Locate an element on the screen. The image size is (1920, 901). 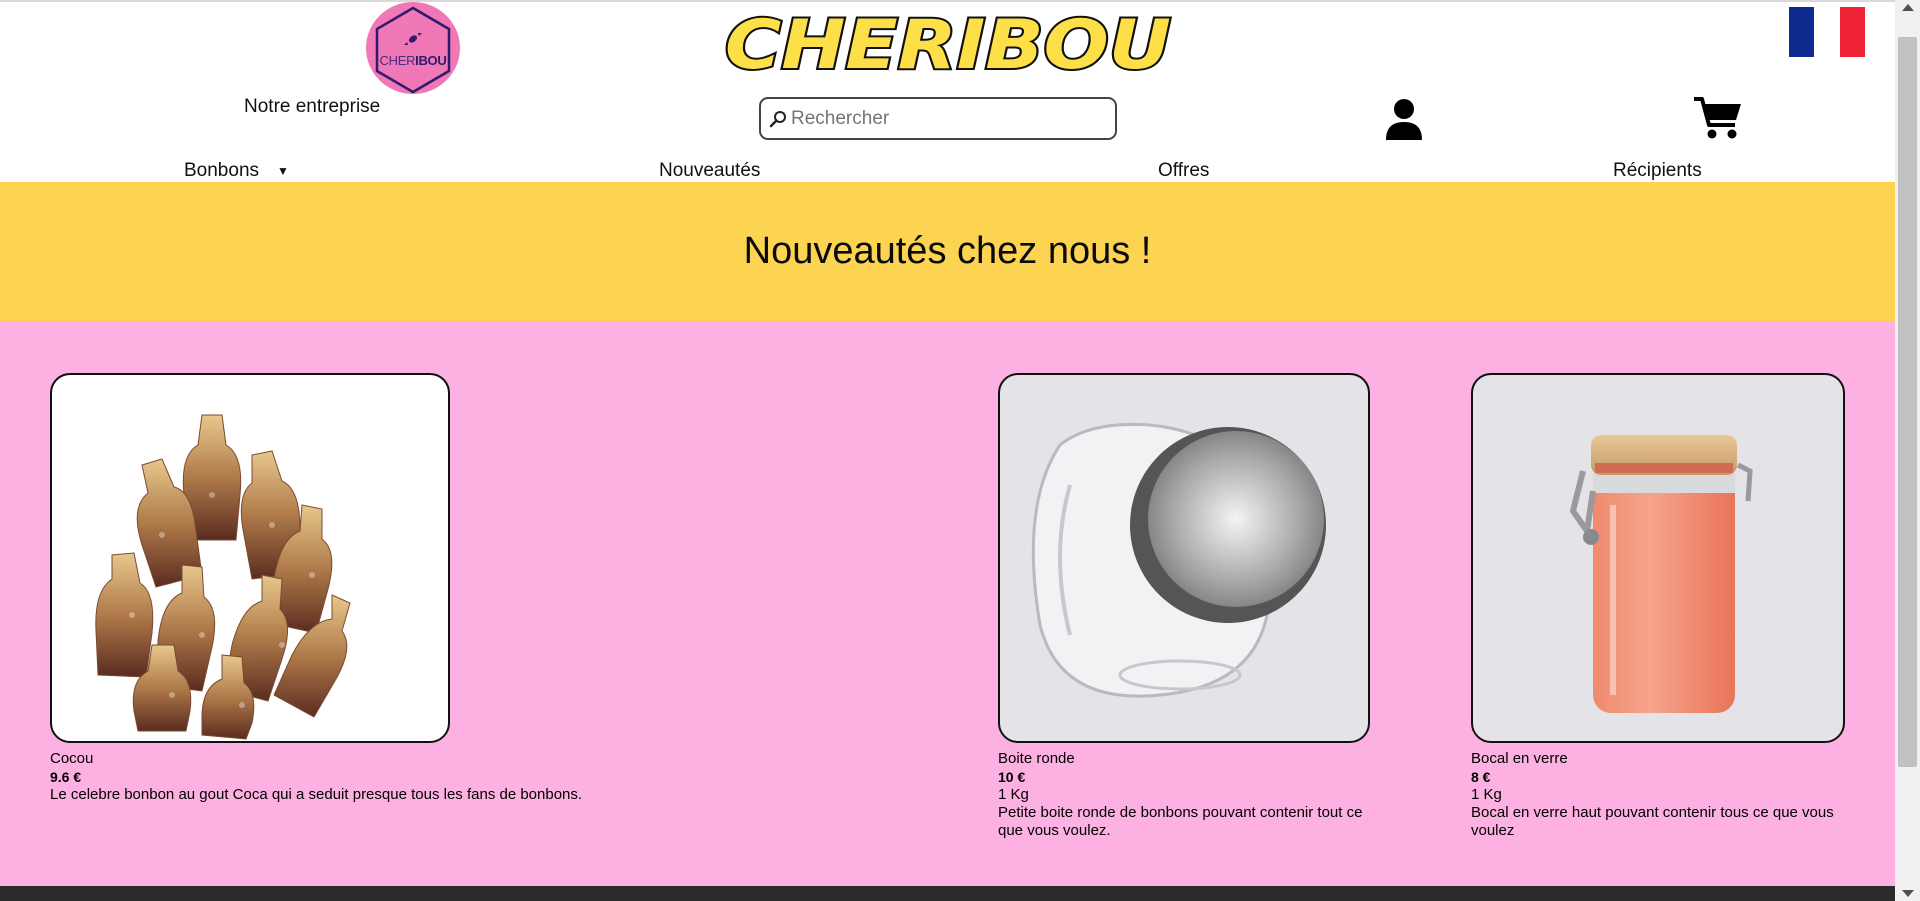
product-name: Boite ronde is located at coordinates (1185, 759).